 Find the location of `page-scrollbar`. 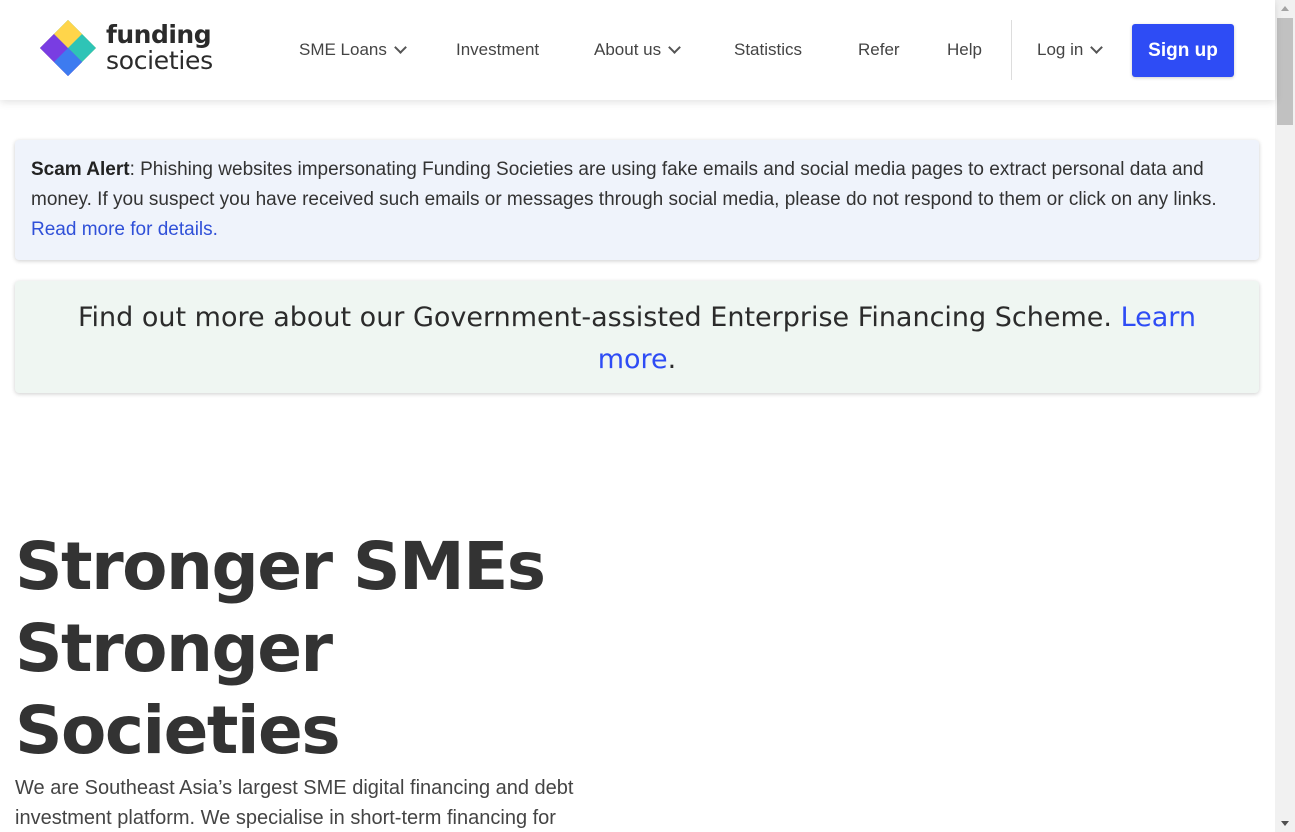

page-scrollbar is located at coordinates (1285, 416).